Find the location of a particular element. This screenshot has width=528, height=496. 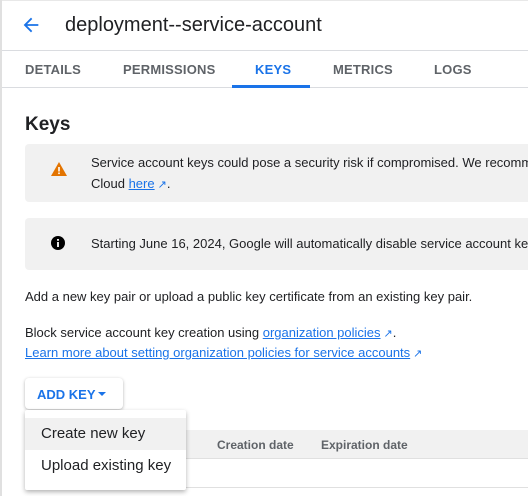

tab-bar: DETAILS PERMISSIONS KEYS METRICS LOGS is located at coordinates (265, 69).